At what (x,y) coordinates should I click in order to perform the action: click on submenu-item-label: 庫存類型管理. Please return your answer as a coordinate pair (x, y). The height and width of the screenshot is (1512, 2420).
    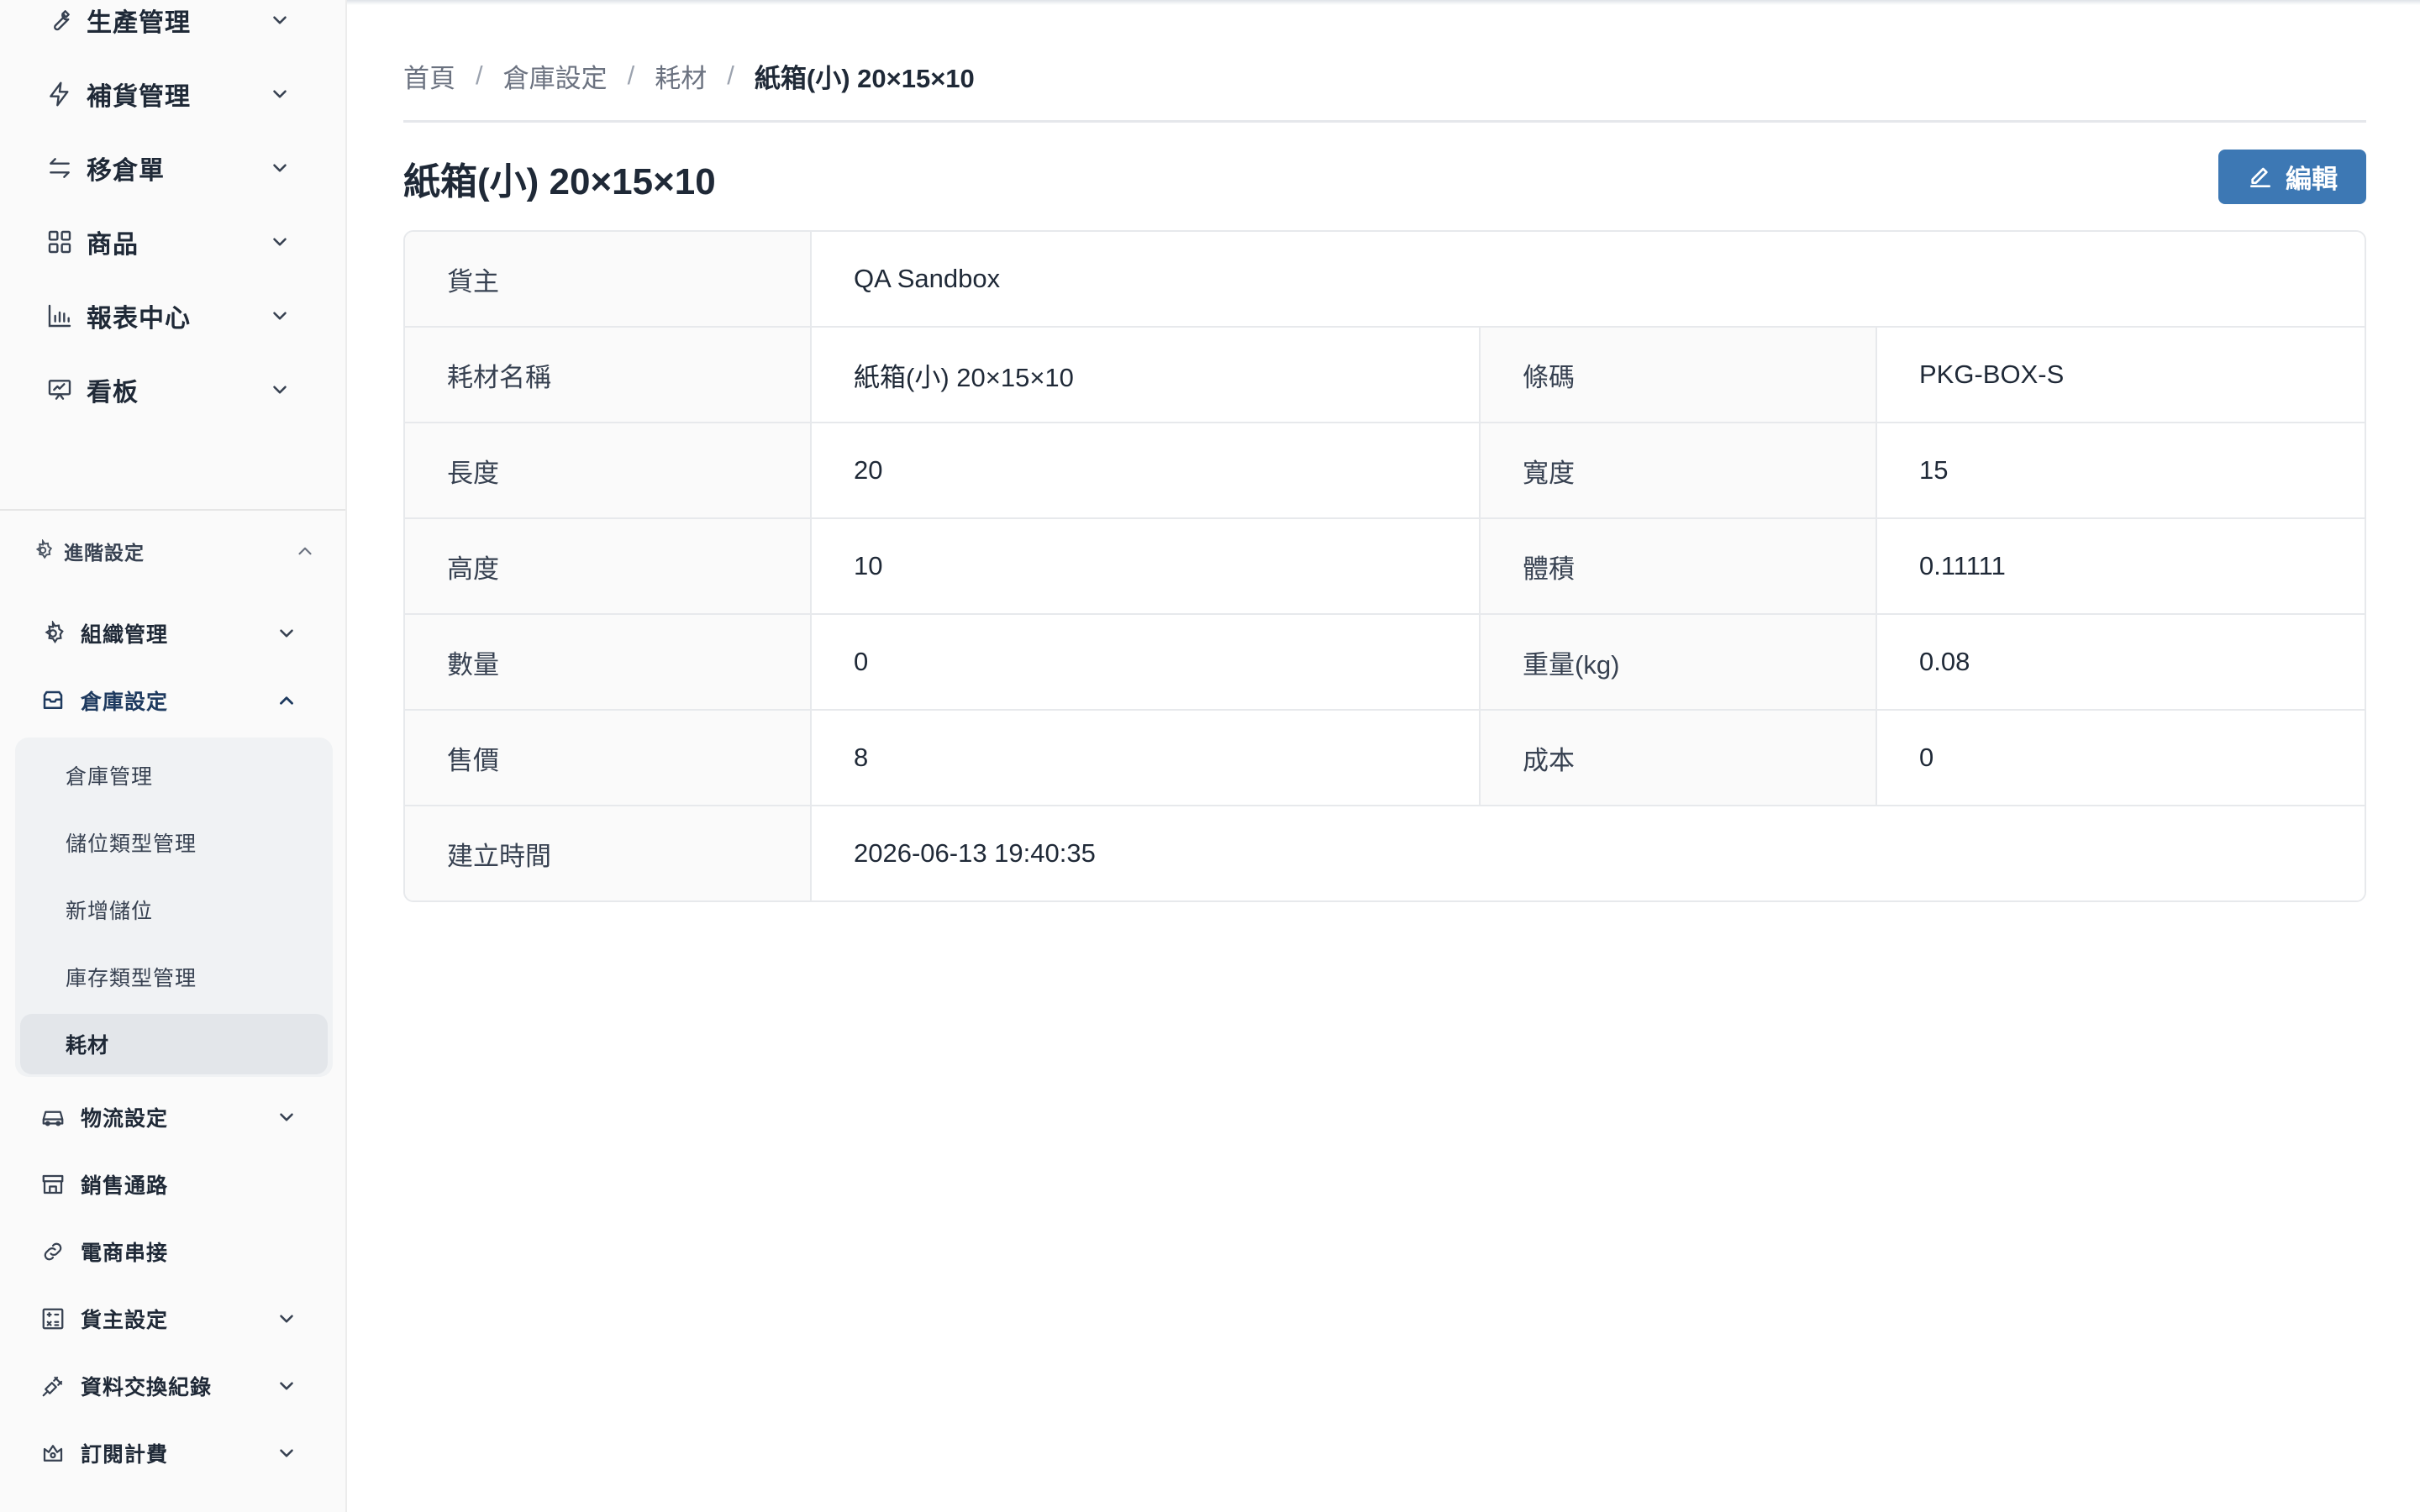
    Looking at the image, I should click on (131, 978).